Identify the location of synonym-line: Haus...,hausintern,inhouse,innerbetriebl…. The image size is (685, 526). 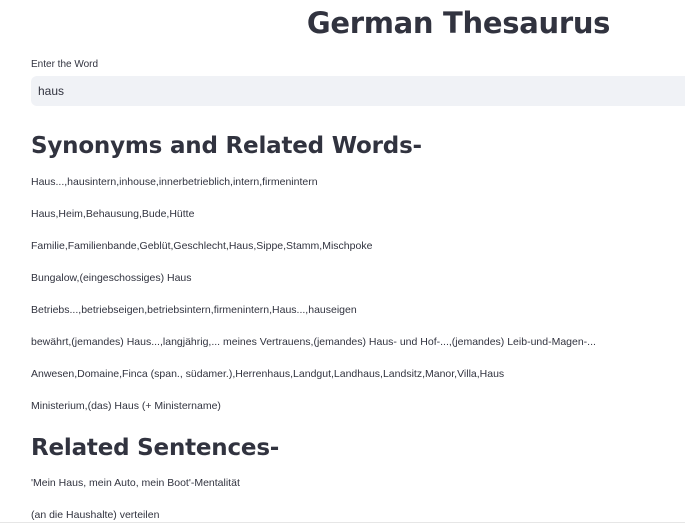
(174, 182).